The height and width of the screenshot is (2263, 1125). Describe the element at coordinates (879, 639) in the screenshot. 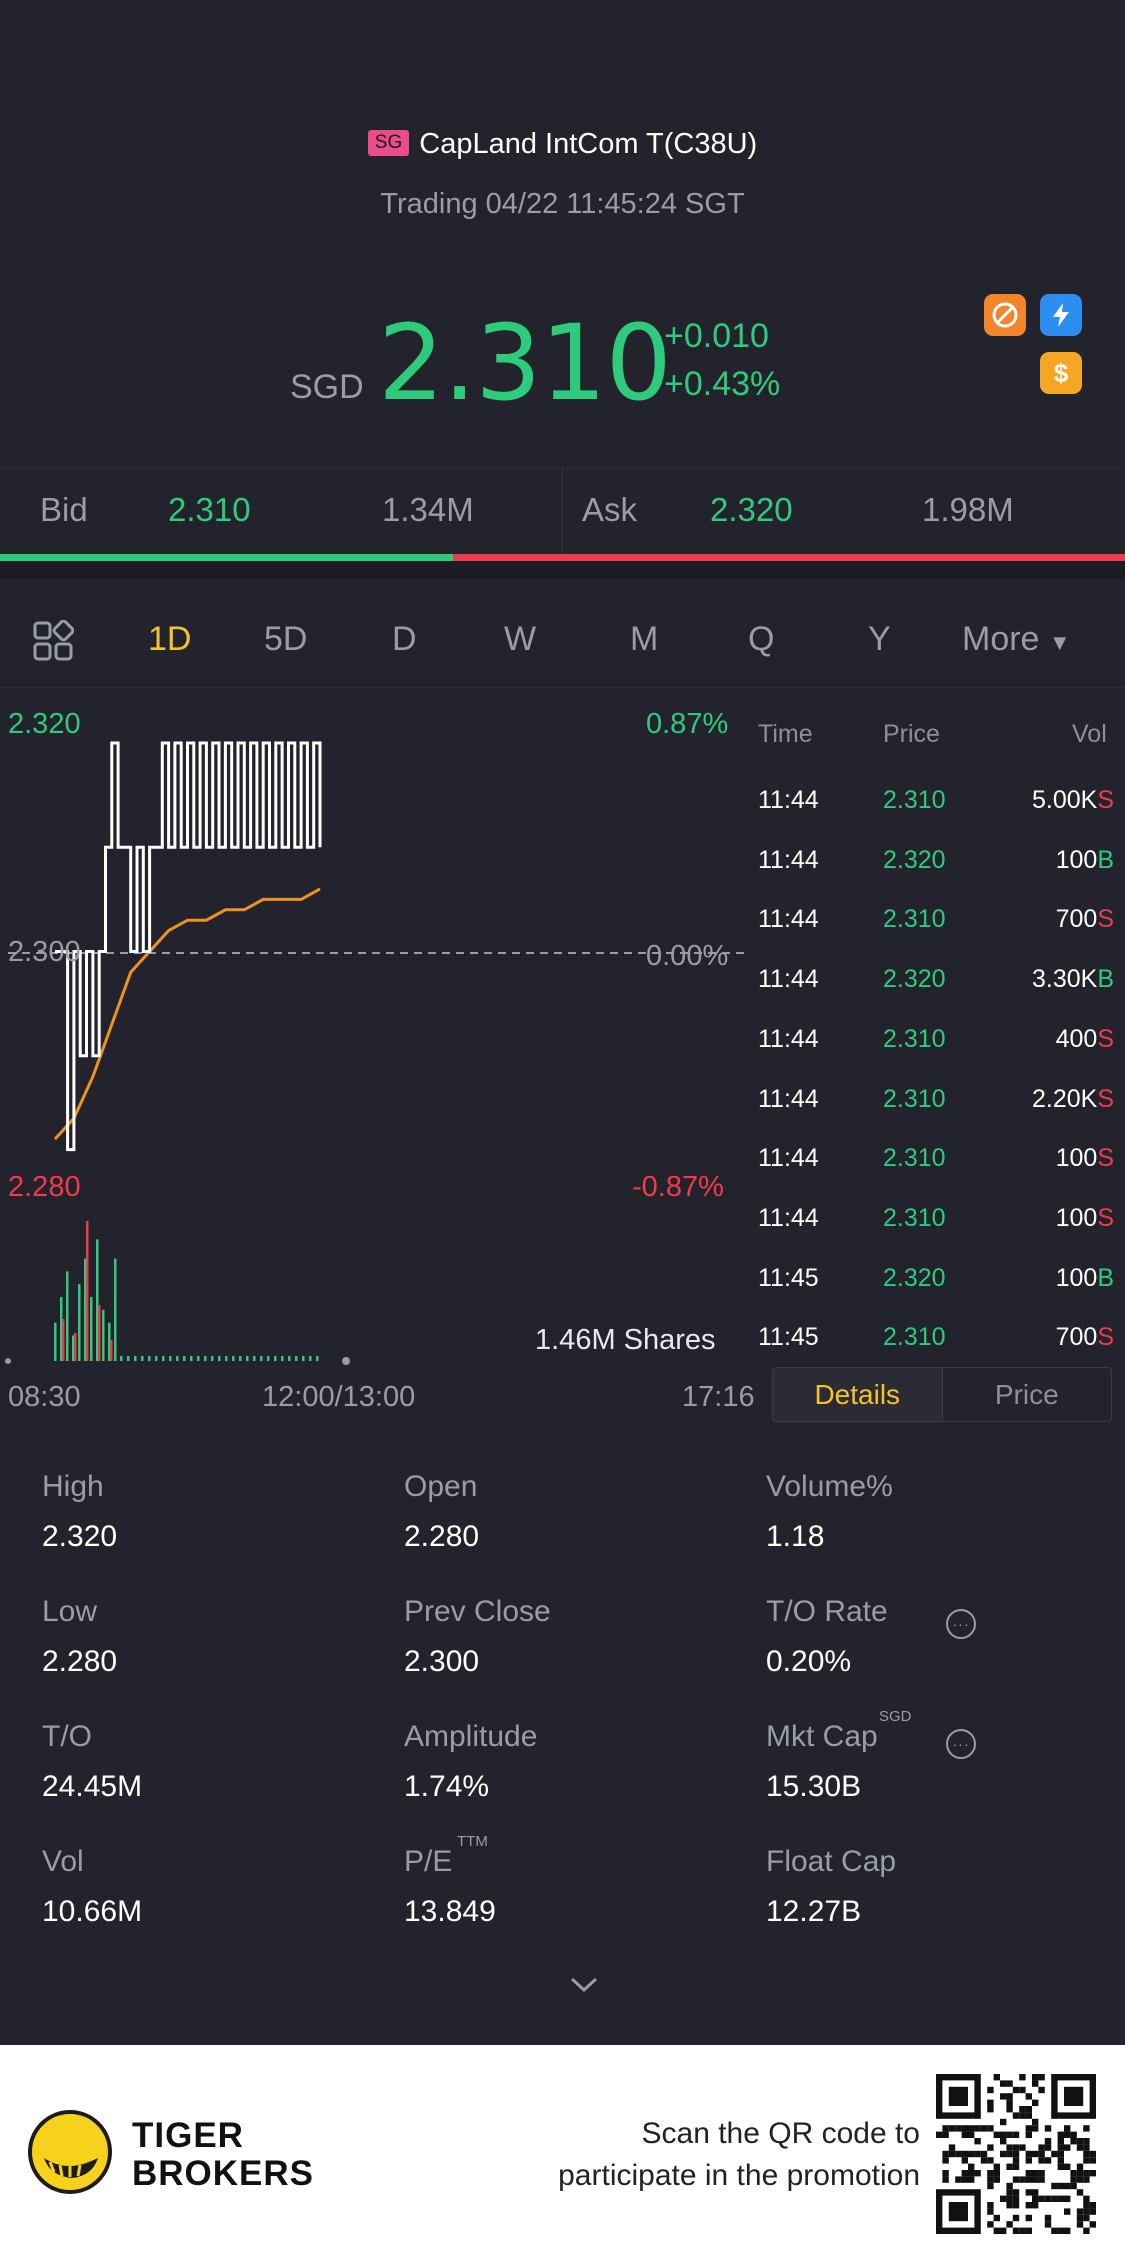

I see `tab-y: Y` at that location.